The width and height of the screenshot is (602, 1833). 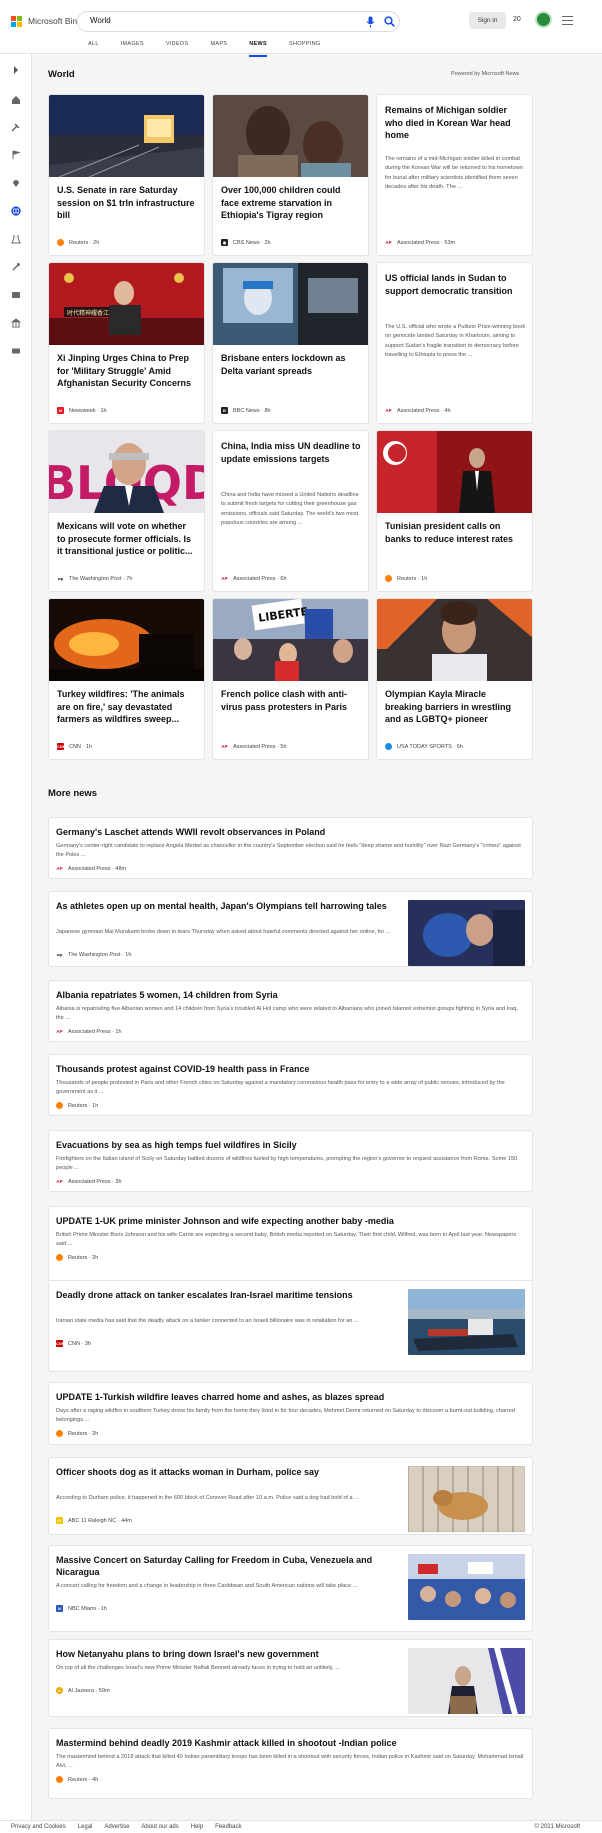 What do you see at coordinates (16, 155) in the screenshot?
I see `flag-icon` at bounding box center [16, 155].